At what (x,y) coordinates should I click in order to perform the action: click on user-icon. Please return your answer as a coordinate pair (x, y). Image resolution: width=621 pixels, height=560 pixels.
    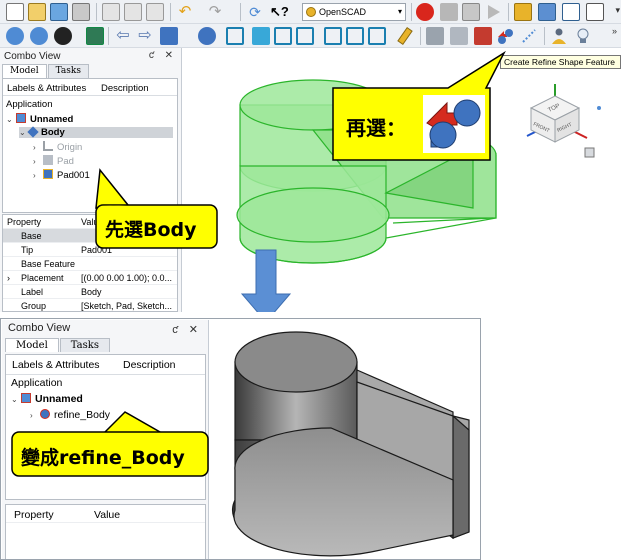
    Looking at the image, I should click on (559, 36).